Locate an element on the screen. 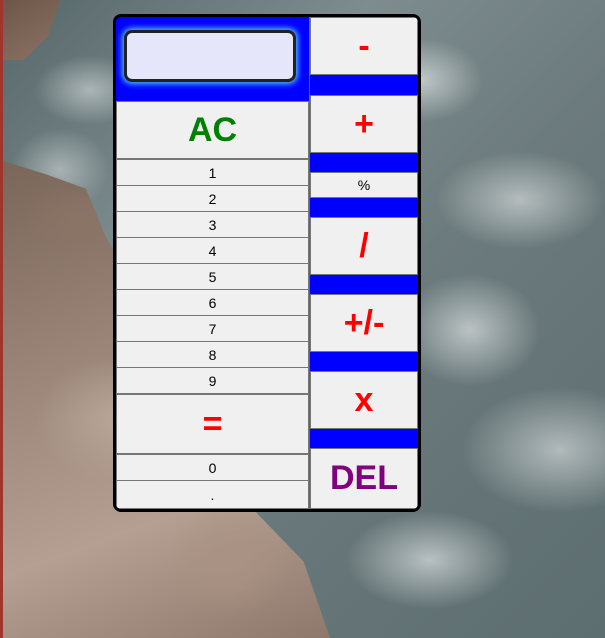 The image size is (605, 638). negate-button: +/- is located at coordinates (364, 323).